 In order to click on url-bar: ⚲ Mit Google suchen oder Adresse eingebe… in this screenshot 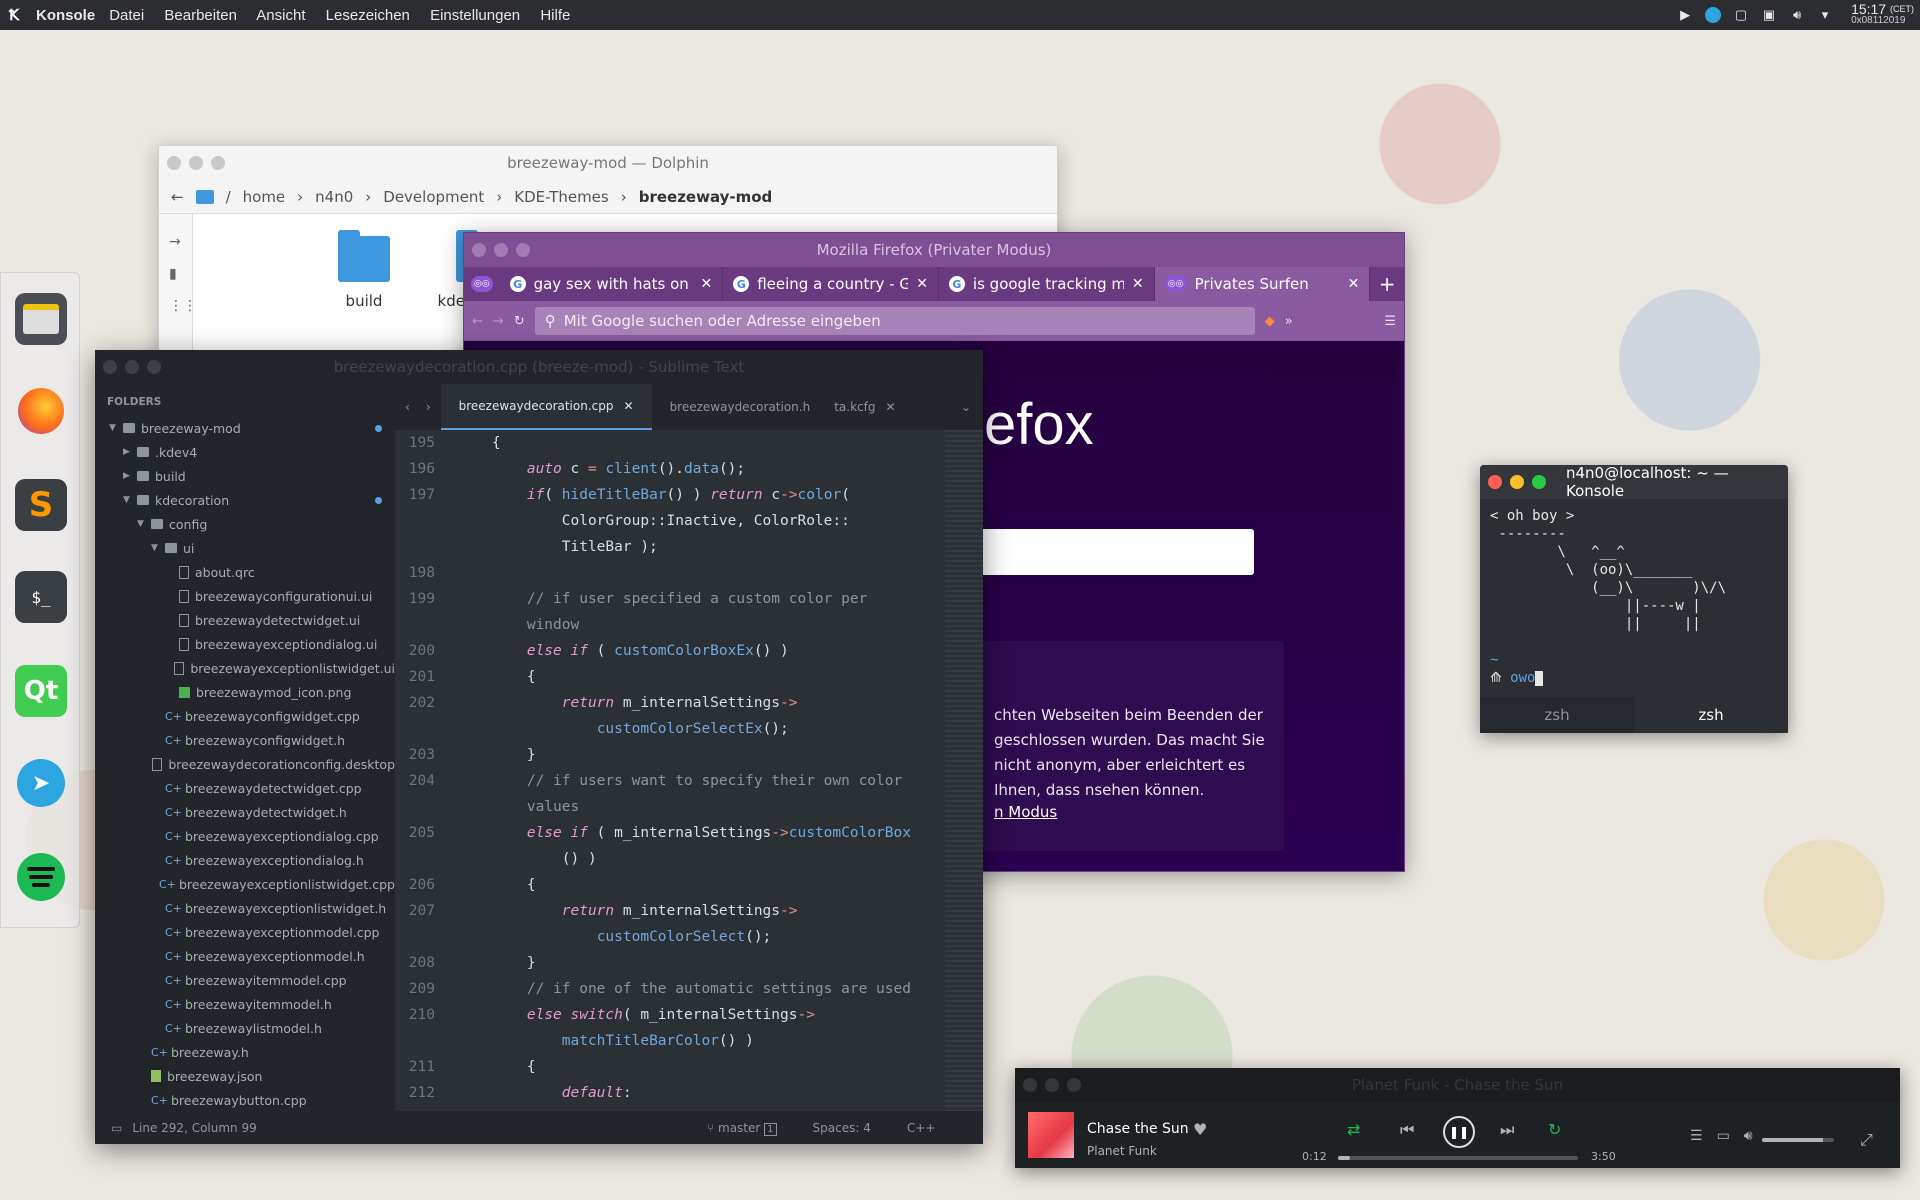, I will do `click(894, 321)`.